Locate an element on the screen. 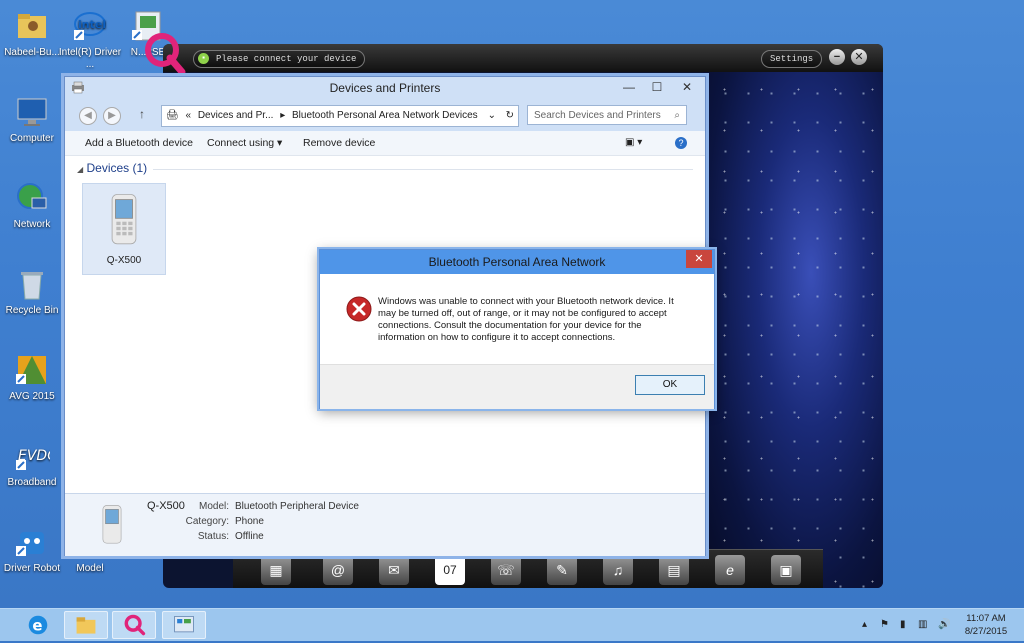 Image resolution: width=1024 pixels, height=643 pixels. desktop-icon-label: AVG 2015 is located at coordinates (32, 396).